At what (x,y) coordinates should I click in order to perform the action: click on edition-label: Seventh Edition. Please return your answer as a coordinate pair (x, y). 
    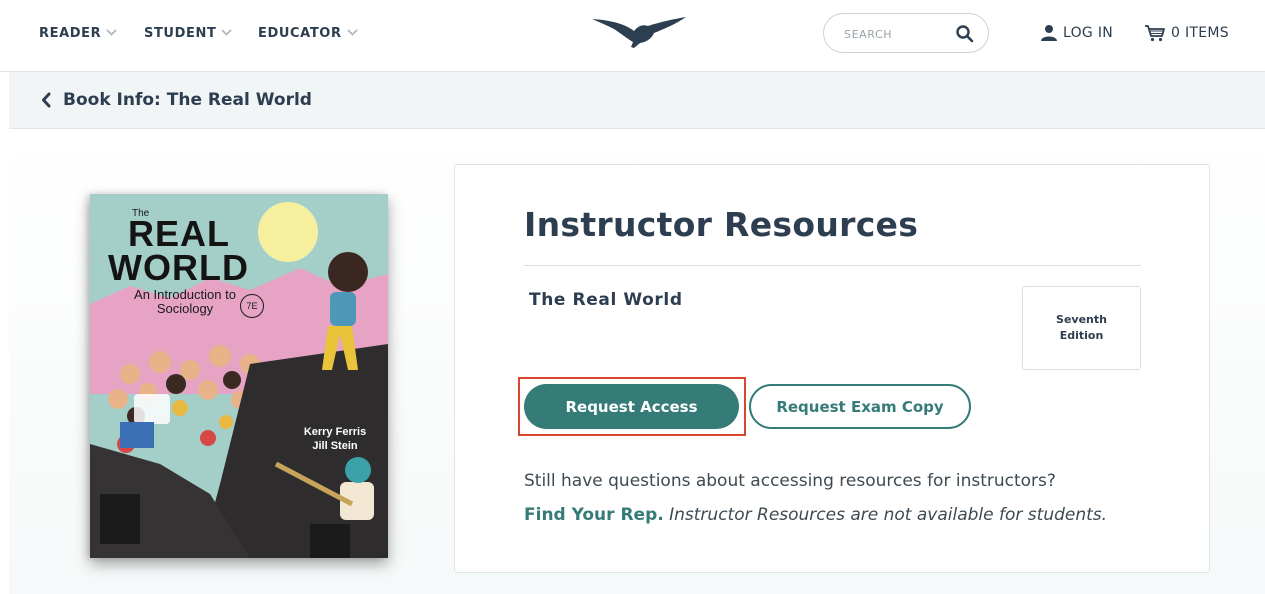
    Looking at the image, I should click on (1081, 327).